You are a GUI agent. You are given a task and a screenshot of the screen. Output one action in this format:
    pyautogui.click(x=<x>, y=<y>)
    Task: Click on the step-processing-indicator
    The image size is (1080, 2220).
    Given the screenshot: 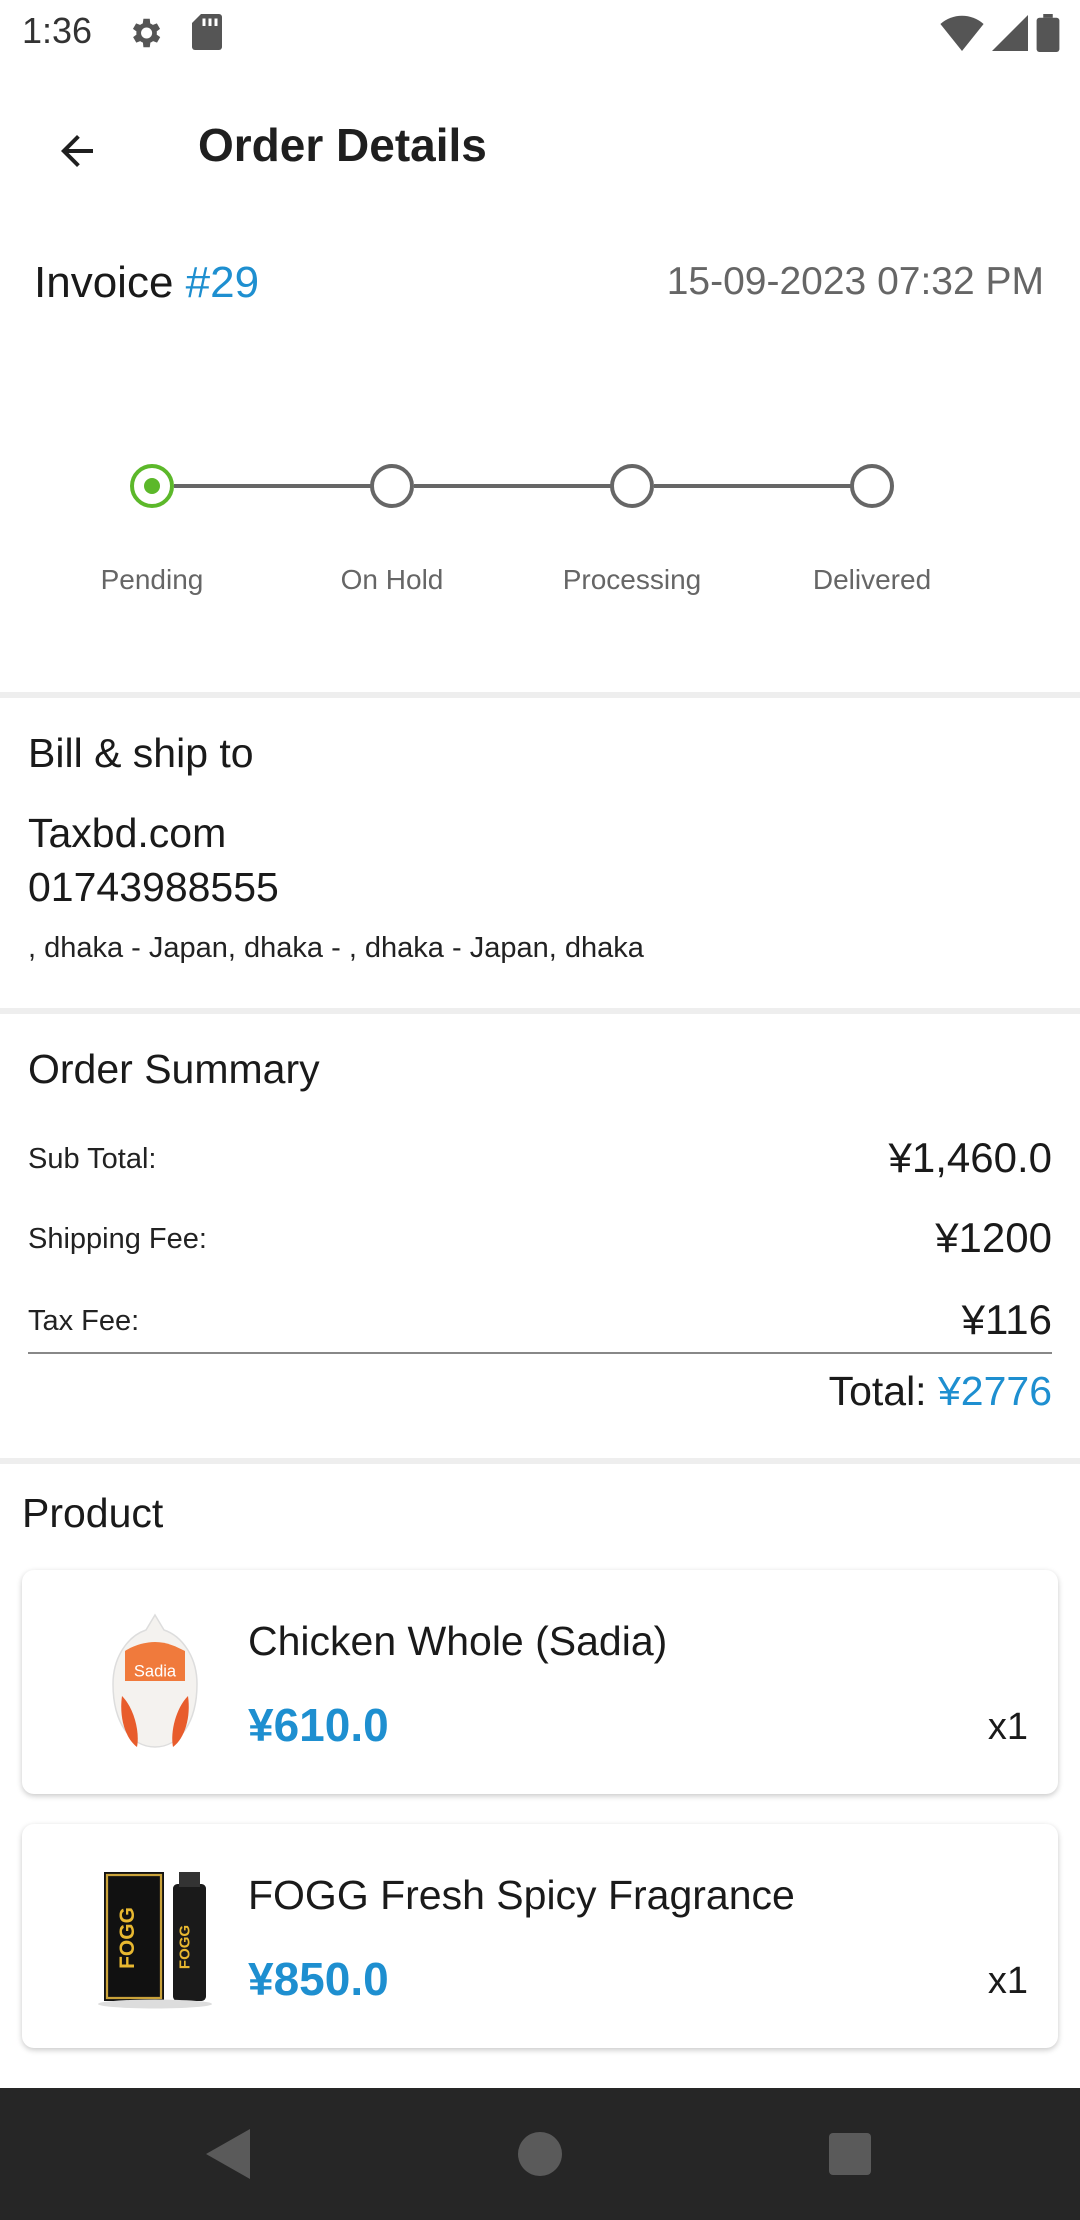 What is the action you would take?
    pyautogui.click(x=632, y=486)
    